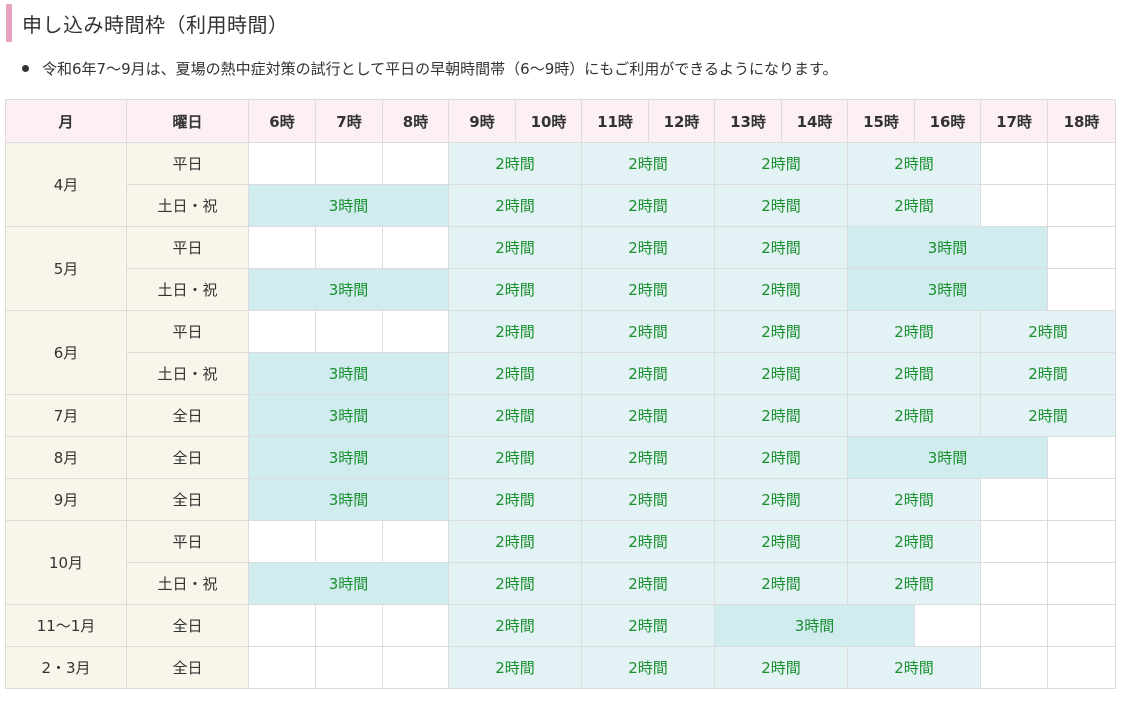 This screenshot has width=1125, height=701. I want to click on header-hour-12: 12時, so click(681, 121).